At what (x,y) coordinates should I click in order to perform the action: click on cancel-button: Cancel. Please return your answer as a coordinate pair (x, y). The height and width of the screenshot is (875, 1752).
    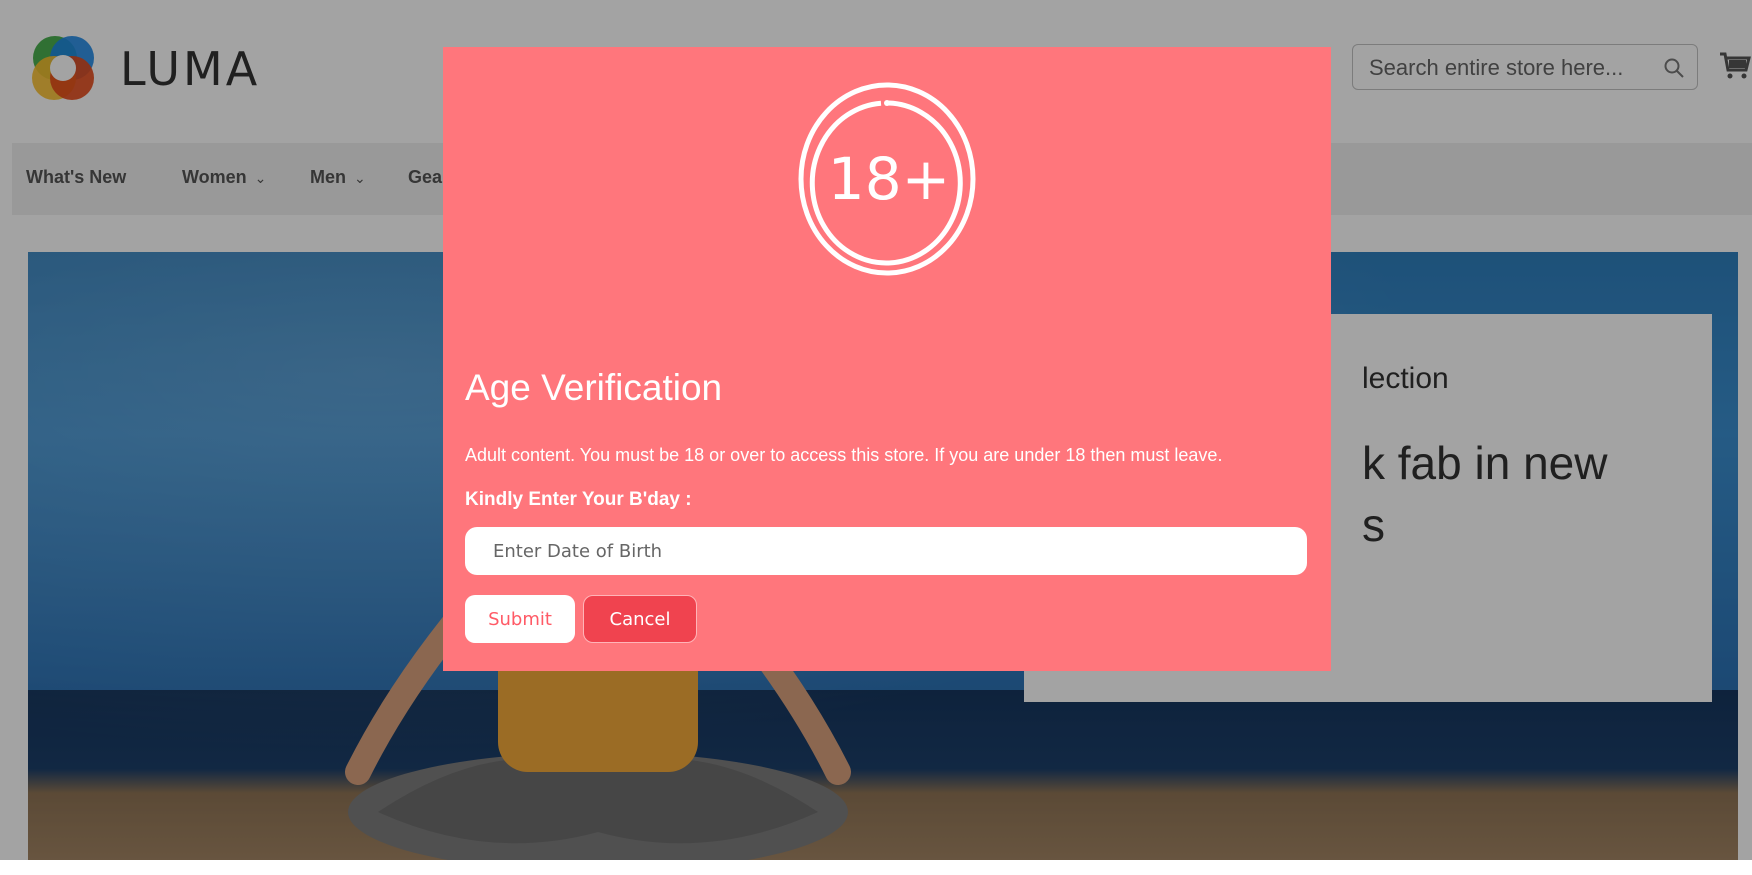
    Looking at the image, I should click on (640, 619).